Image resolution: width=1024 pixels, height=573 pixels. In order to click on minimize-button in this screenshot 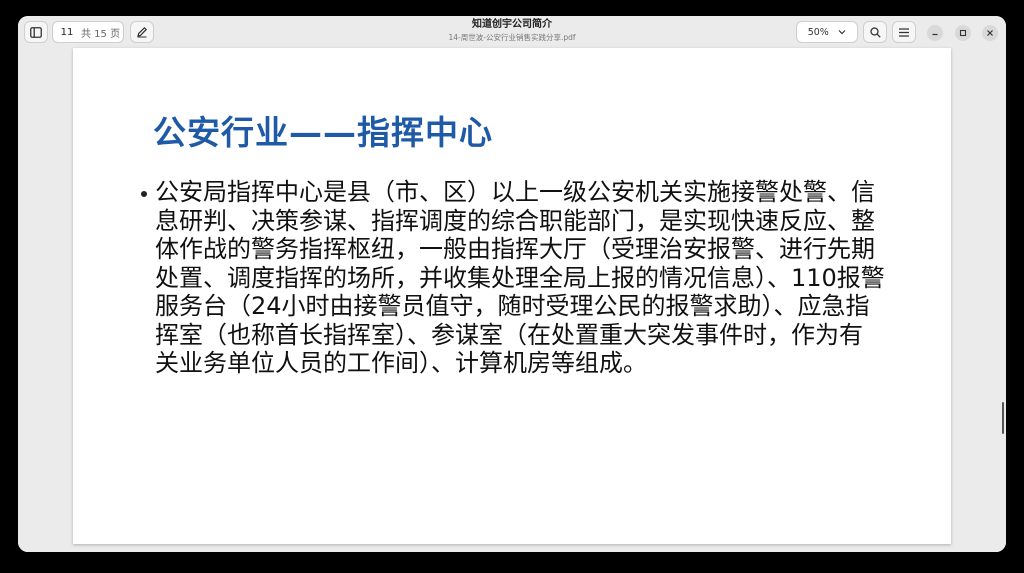, I will do `click(935, 33)`.